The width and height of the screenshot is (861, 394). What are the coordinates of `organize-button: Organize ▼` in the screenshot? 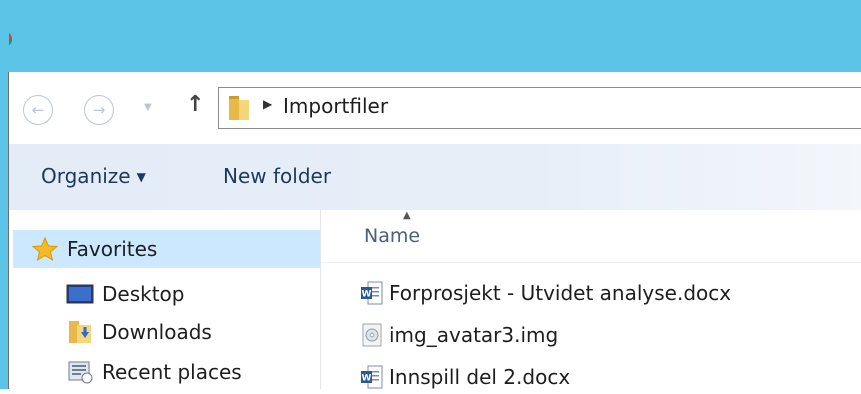 It's located at (93, 176).